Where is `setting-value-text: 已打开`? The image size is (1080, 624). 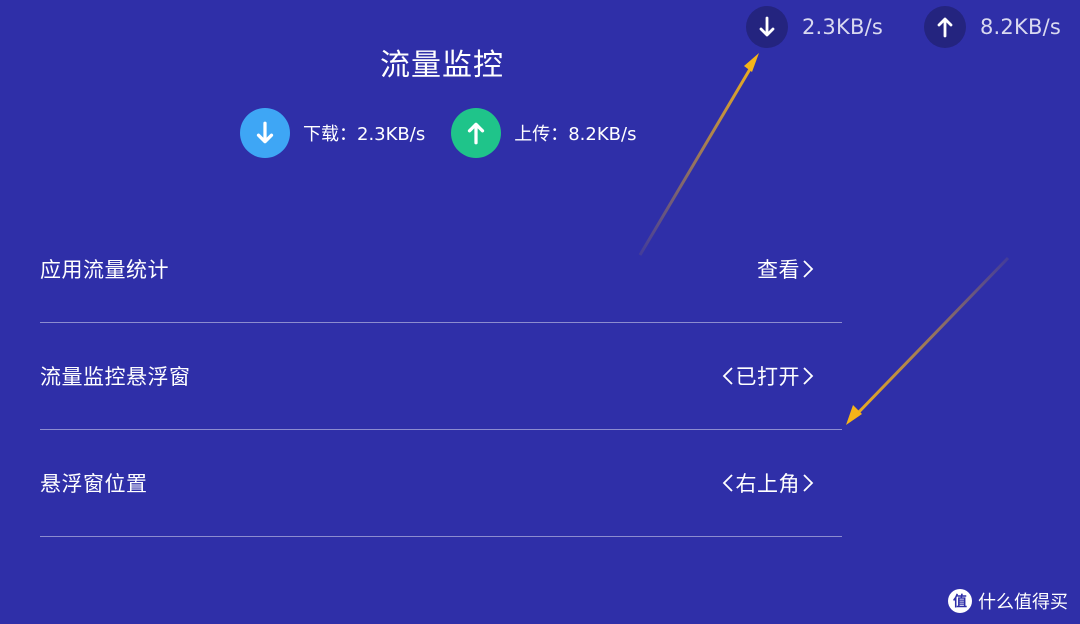
setting-value-text: 已打开 is located at coordinates (767, 377).